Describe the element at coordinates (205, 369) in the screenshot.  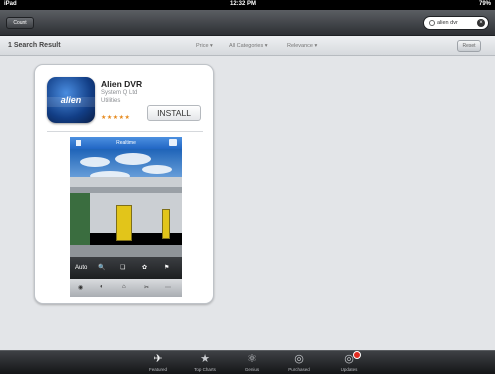
I see `tab-label: Top Charts` at that location.